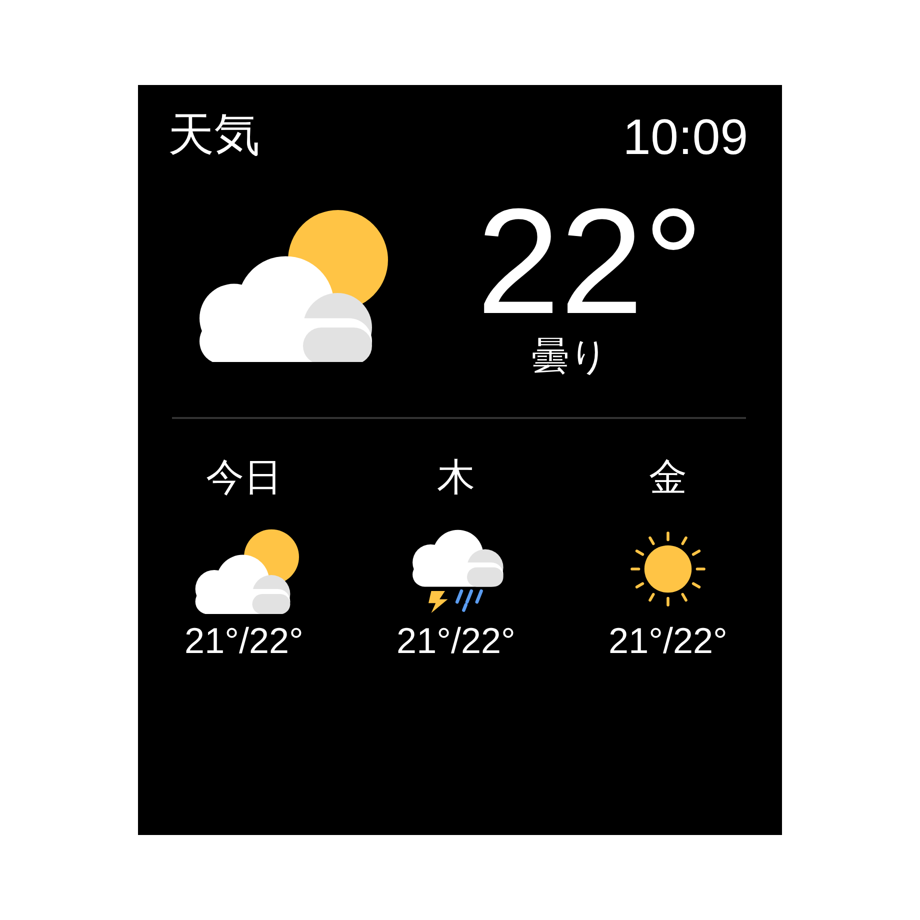  Describe the element at coordinates (244, 478) in the screenshot. I see `day-label: 今日` at that location.